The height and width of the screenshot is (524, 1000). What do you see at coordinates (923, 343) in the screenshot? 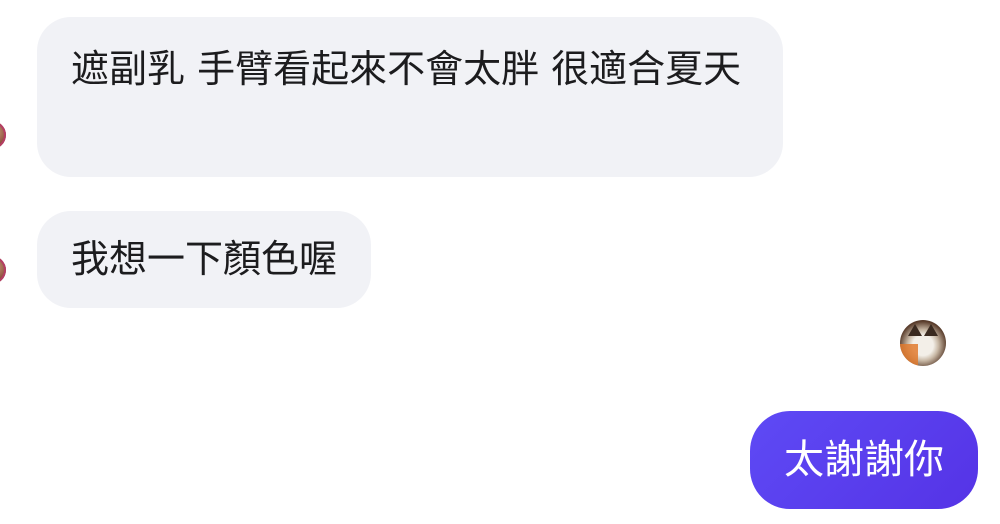
I see `seen-receipt-avatar` at bounding box center [923, 343].